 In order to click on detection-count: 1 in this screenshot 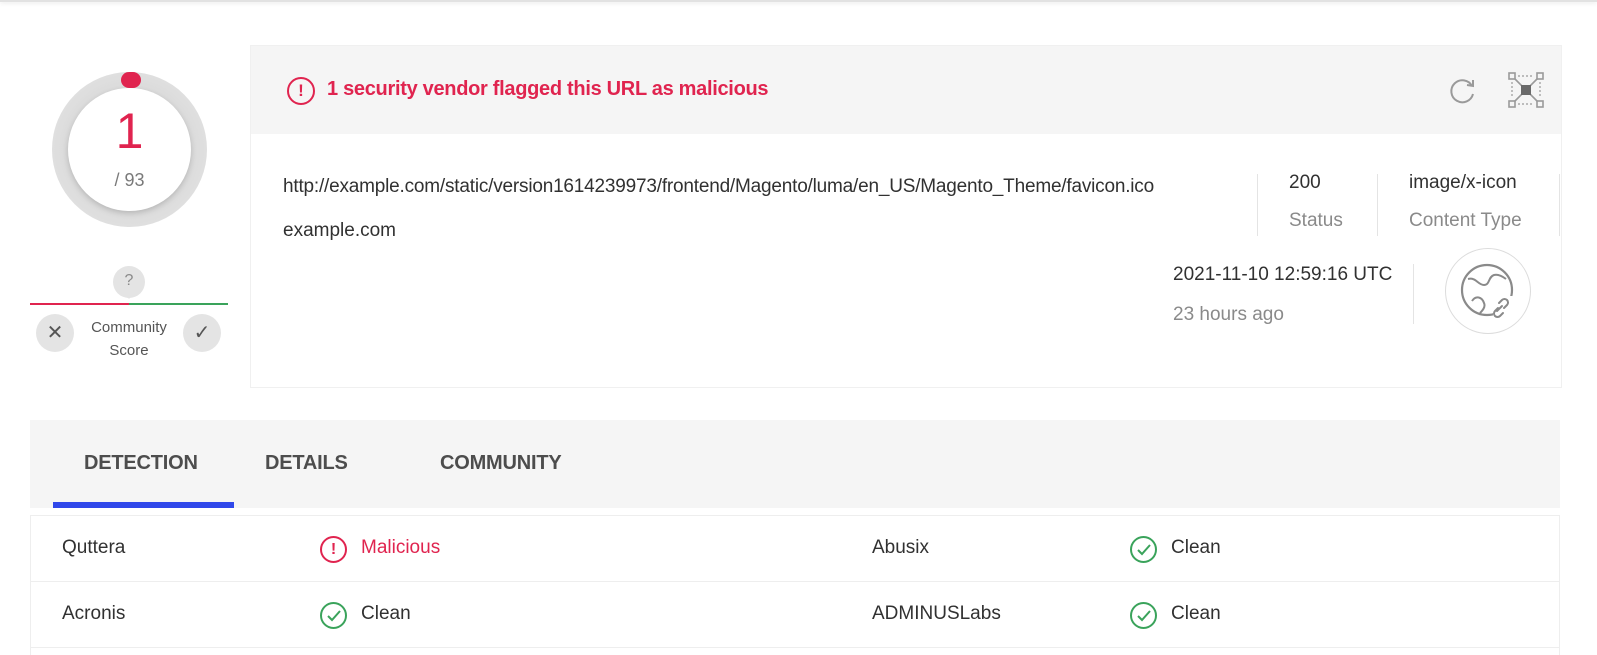, I will do `click(129, 131)`.